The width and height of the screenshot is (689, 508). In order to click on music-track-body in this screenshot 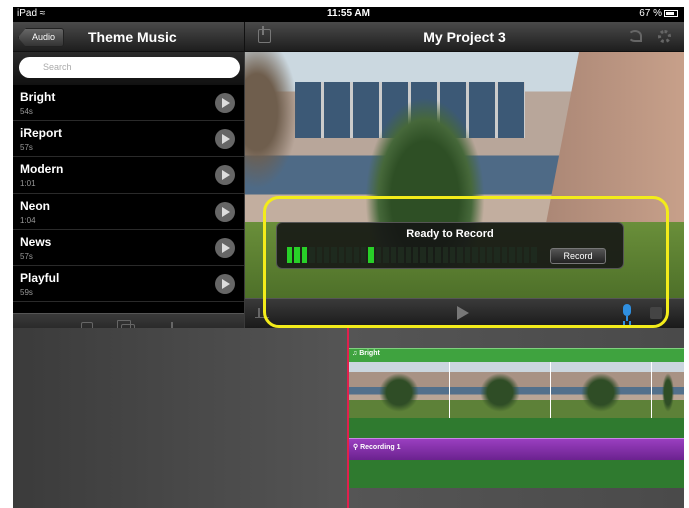, I will do `click(516, 428)`.